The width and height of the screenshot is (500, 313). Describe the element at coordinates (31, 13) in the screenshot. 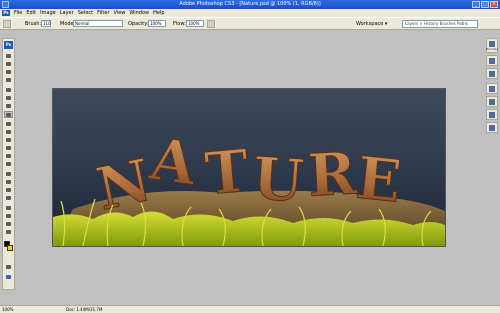

I see `menu-edit: Edit` at that location.